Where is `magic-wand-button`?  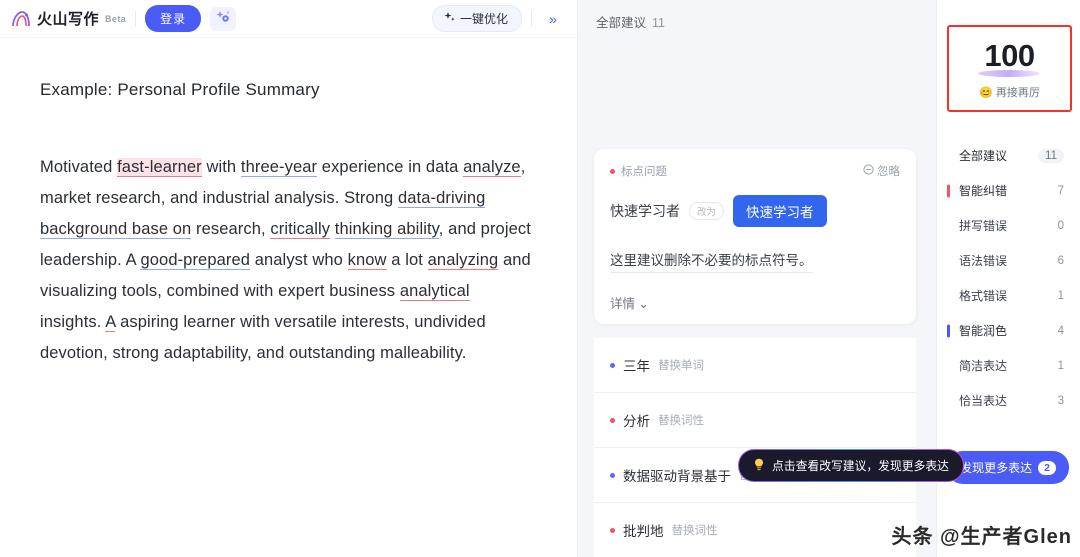 magic-wand-button is located at coordinates (223, 18).